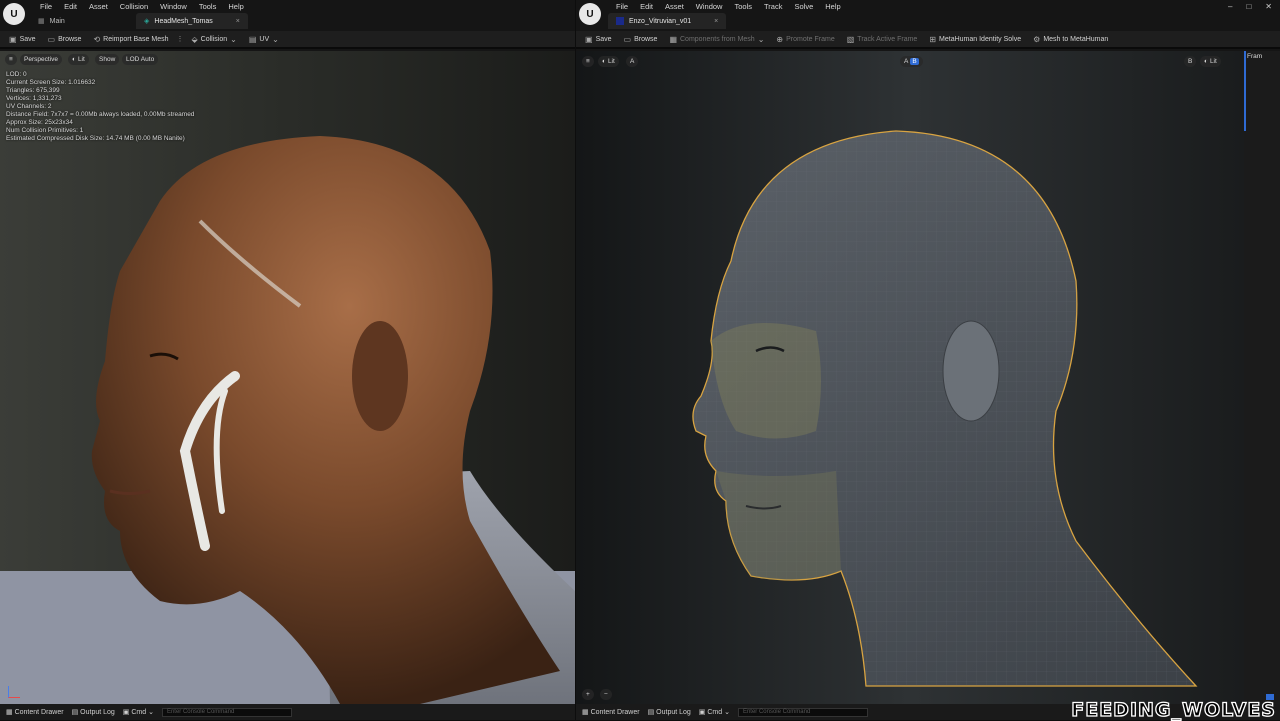 The height and width of the screenshot is (721, 1280). I want to click on window-controls: – □ ✕, so click(1250, 6).